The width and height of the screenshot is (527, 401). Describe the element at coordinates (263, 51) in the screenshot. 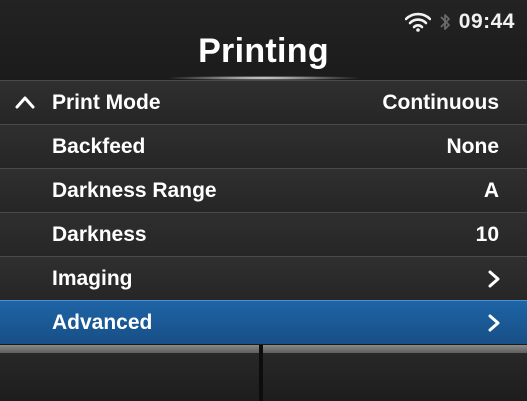

I see `page-title: Printing` at that location.